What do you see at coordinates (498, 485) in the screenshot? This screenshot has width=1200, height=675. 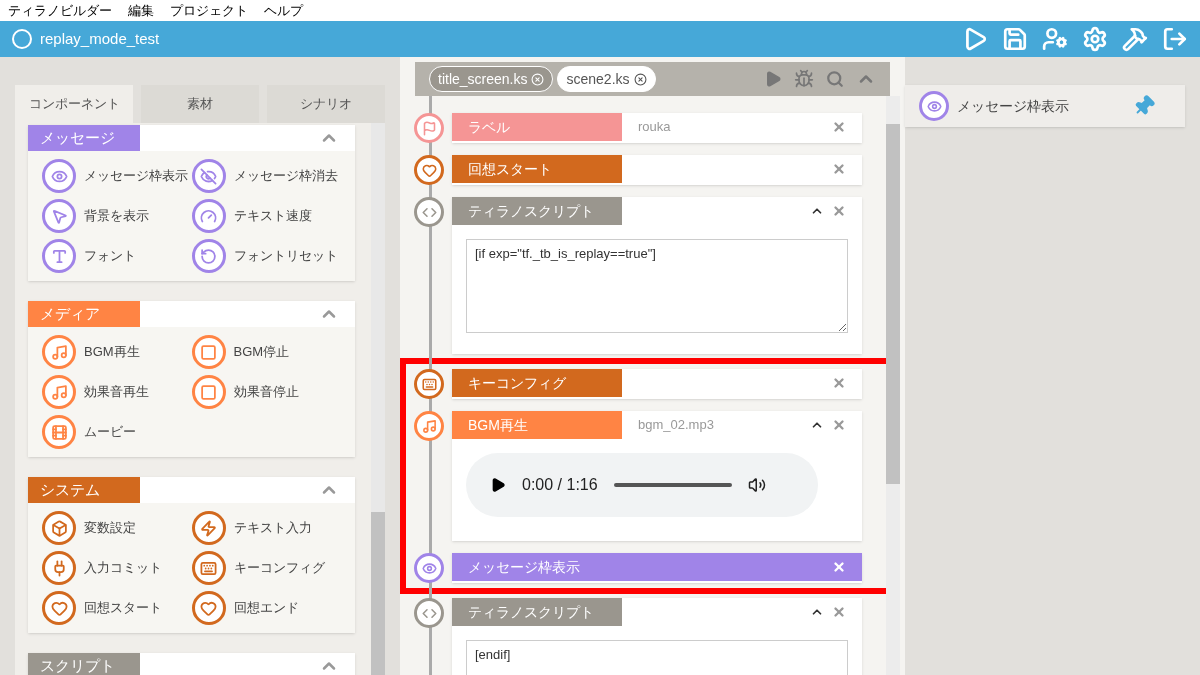 I see `play-icon` at bounding box center [498, 485].